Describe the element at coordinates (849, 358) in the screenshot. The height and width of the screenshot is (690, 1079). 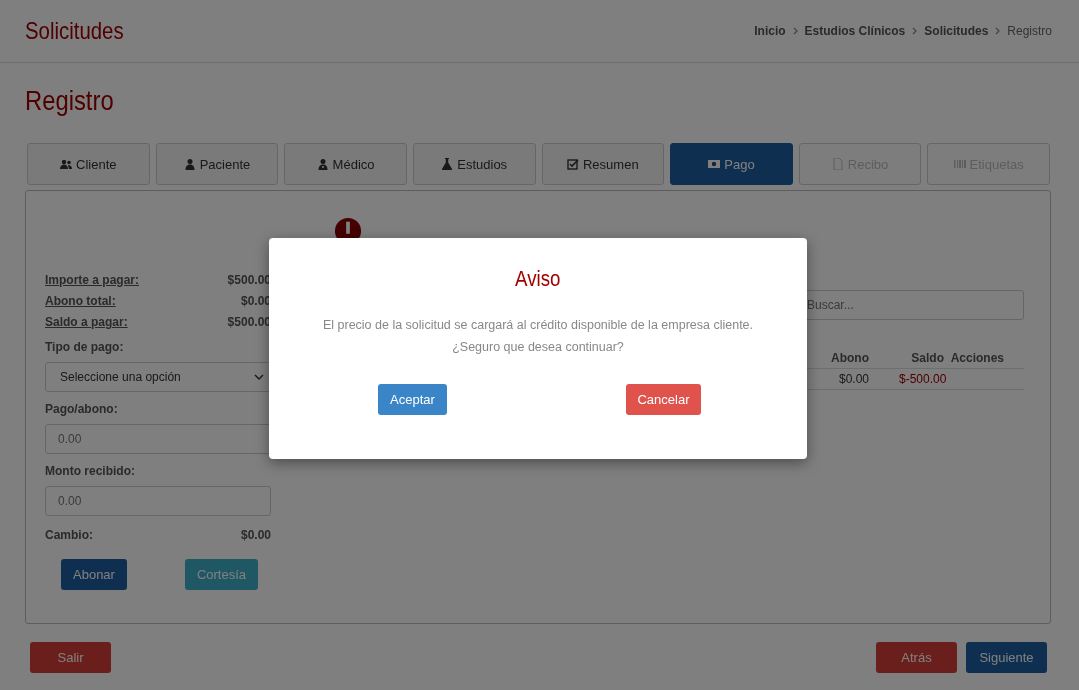
I see `column-header: Abono` at that location.